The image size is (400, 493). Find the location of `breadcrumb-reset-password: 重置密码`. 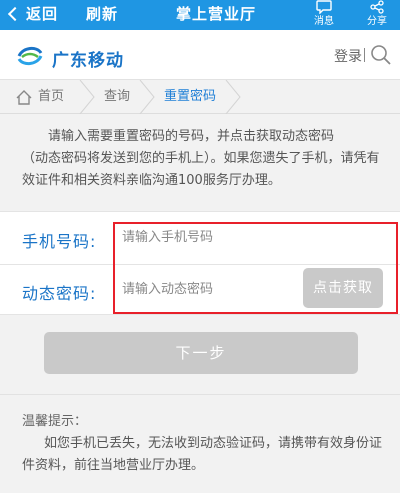

breadcrumb-reset-password: 重置密码 is located at coordinates (190, 96).